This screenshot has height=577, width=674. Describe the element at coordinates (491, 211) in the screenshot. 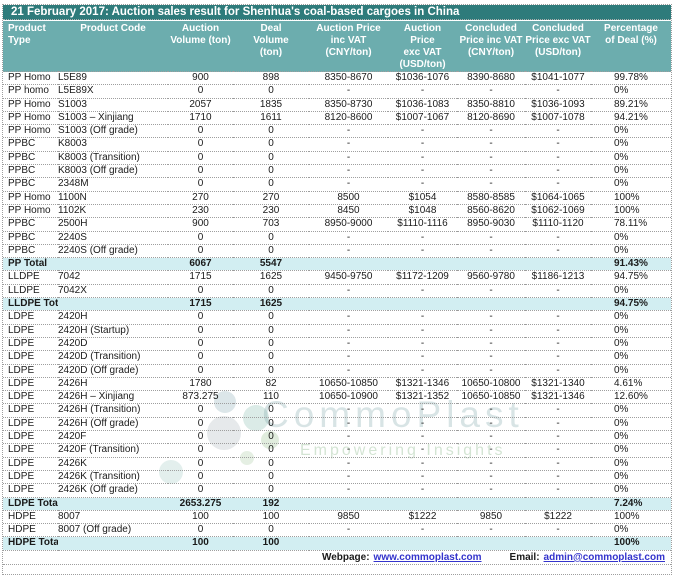

I see `cell-concluded-price-inc-vat: 8560-8620` at that location.